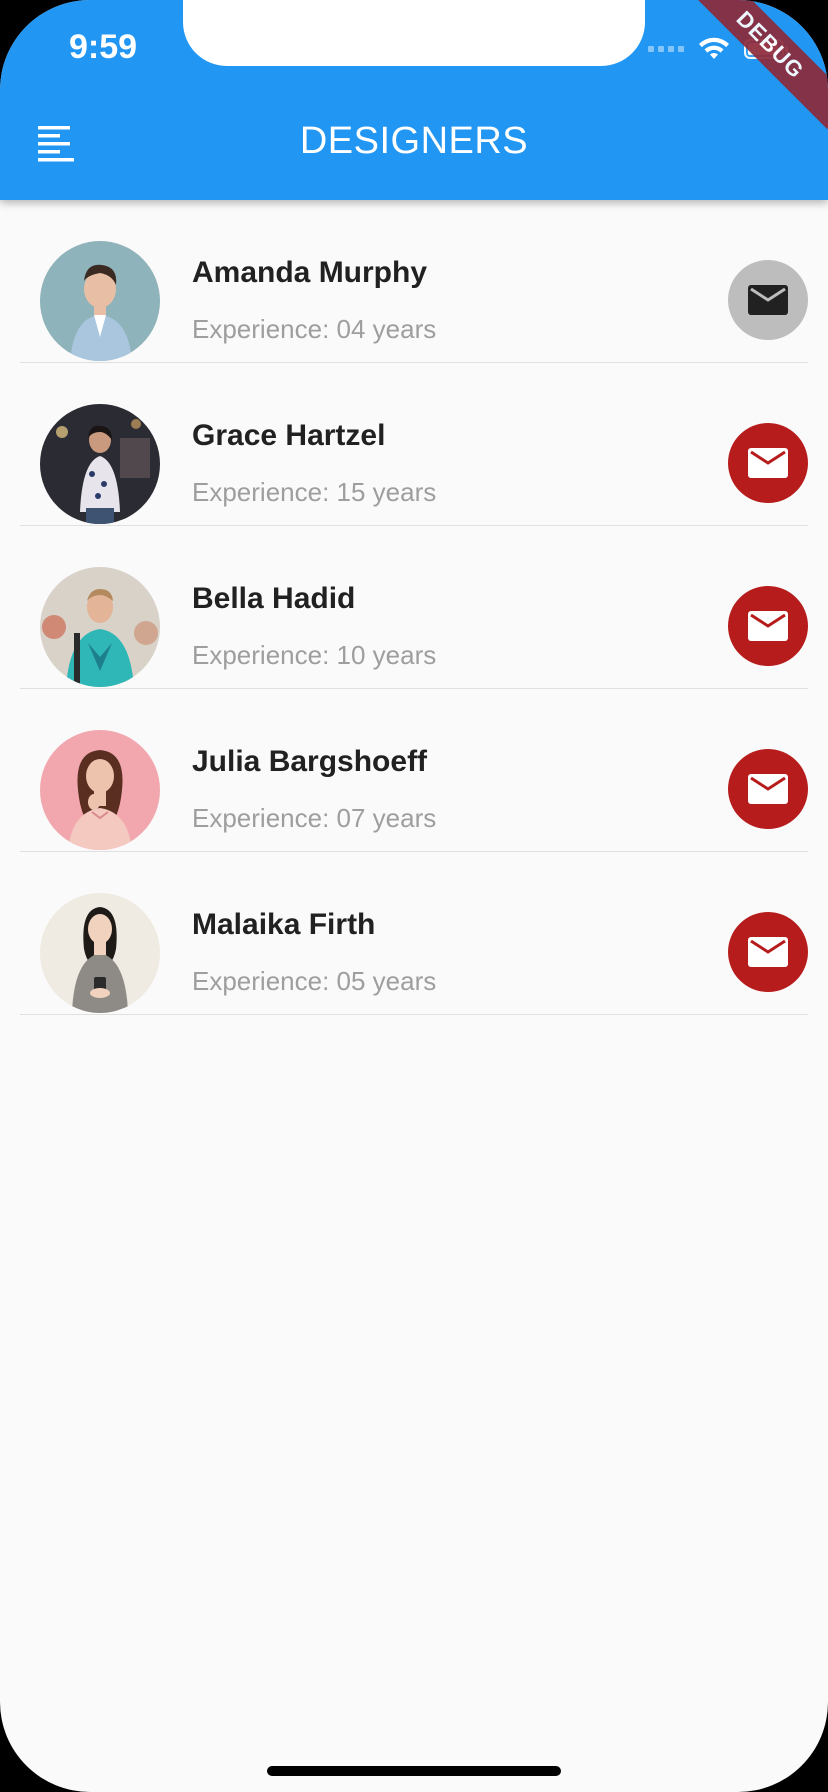  I want to click on designer-name: Grace Hartzel, so click(289, 435).